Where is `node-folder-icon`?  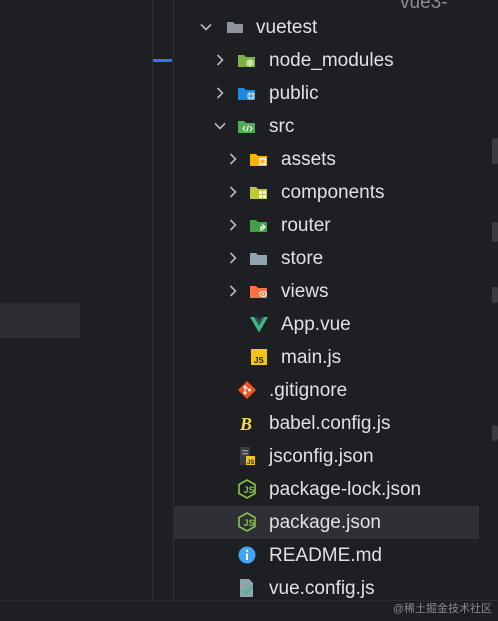 node-folder-icon is located at coordinates (247, 60).